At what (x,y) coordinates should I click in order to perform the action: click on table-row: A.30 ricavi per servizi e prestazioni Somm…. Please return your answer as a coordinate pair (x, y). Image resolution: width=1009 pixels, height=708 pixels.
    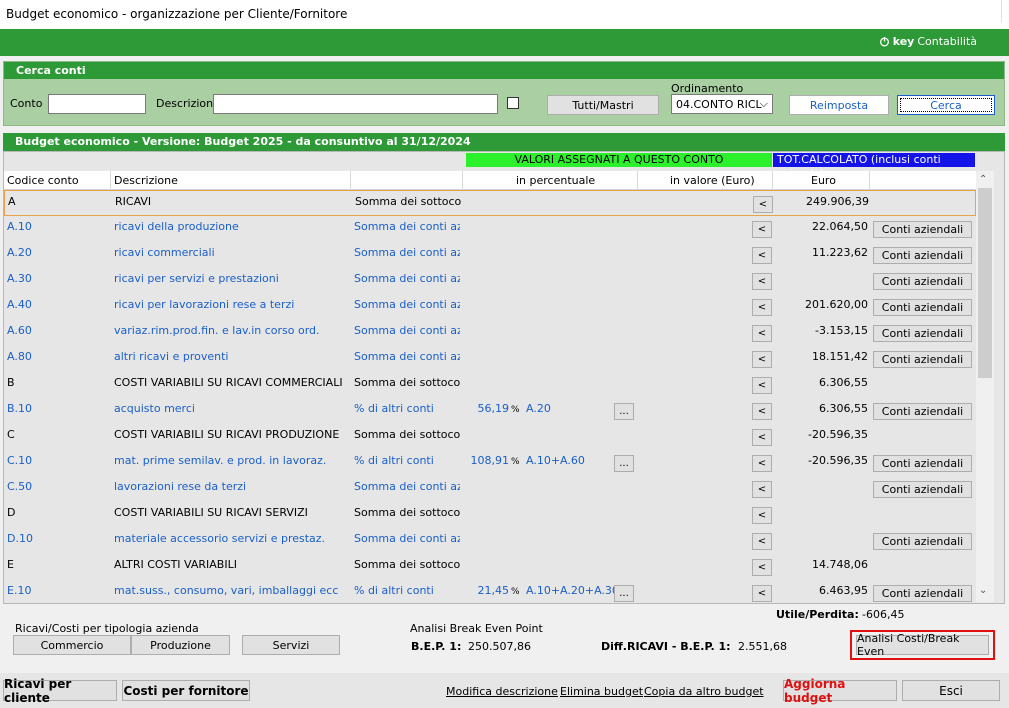
    Looking at the image, I should click on (490, 281).